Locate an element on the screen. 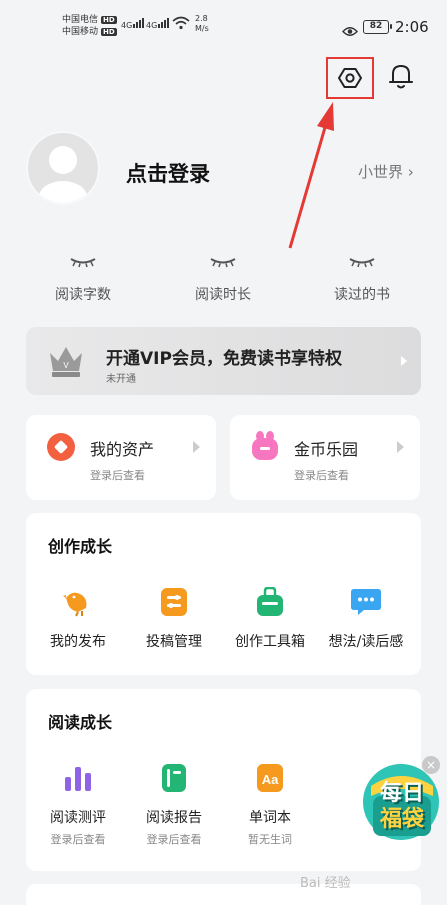  grid-item-submission: 投稿管理 is located at coordinates (174, 618).